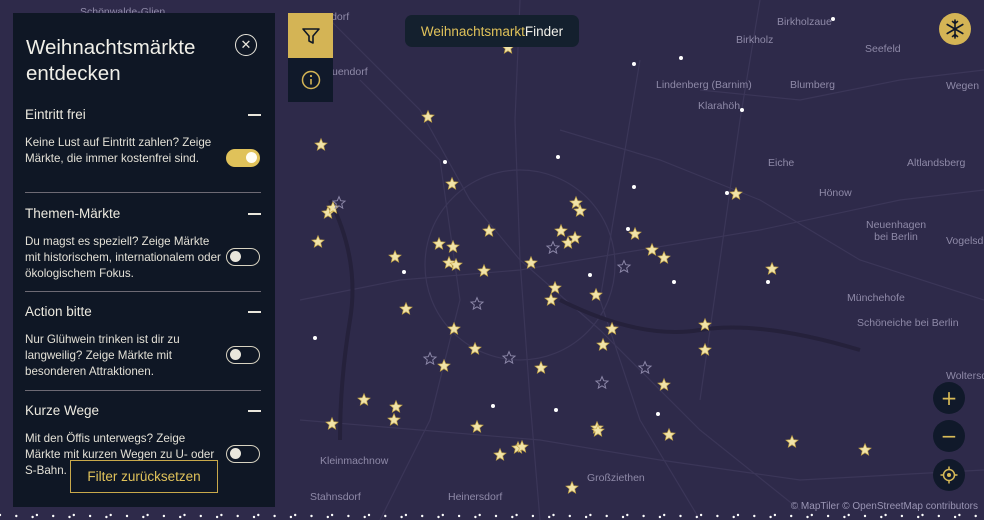 Image resolution: width=984 pixels, height=520 pixels. What do you see at coordinates (963, 86) in the screenshot?
I see `place-label: Wegen` at bounding box center [963, 86].